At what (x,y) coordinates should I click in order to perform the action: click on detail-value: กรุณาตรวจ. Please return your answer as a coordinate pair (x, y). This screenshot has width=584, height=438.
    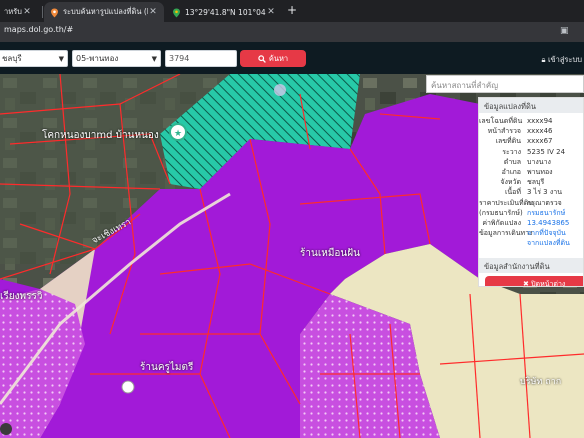
    Looking at the image, I should click on (544, 202).